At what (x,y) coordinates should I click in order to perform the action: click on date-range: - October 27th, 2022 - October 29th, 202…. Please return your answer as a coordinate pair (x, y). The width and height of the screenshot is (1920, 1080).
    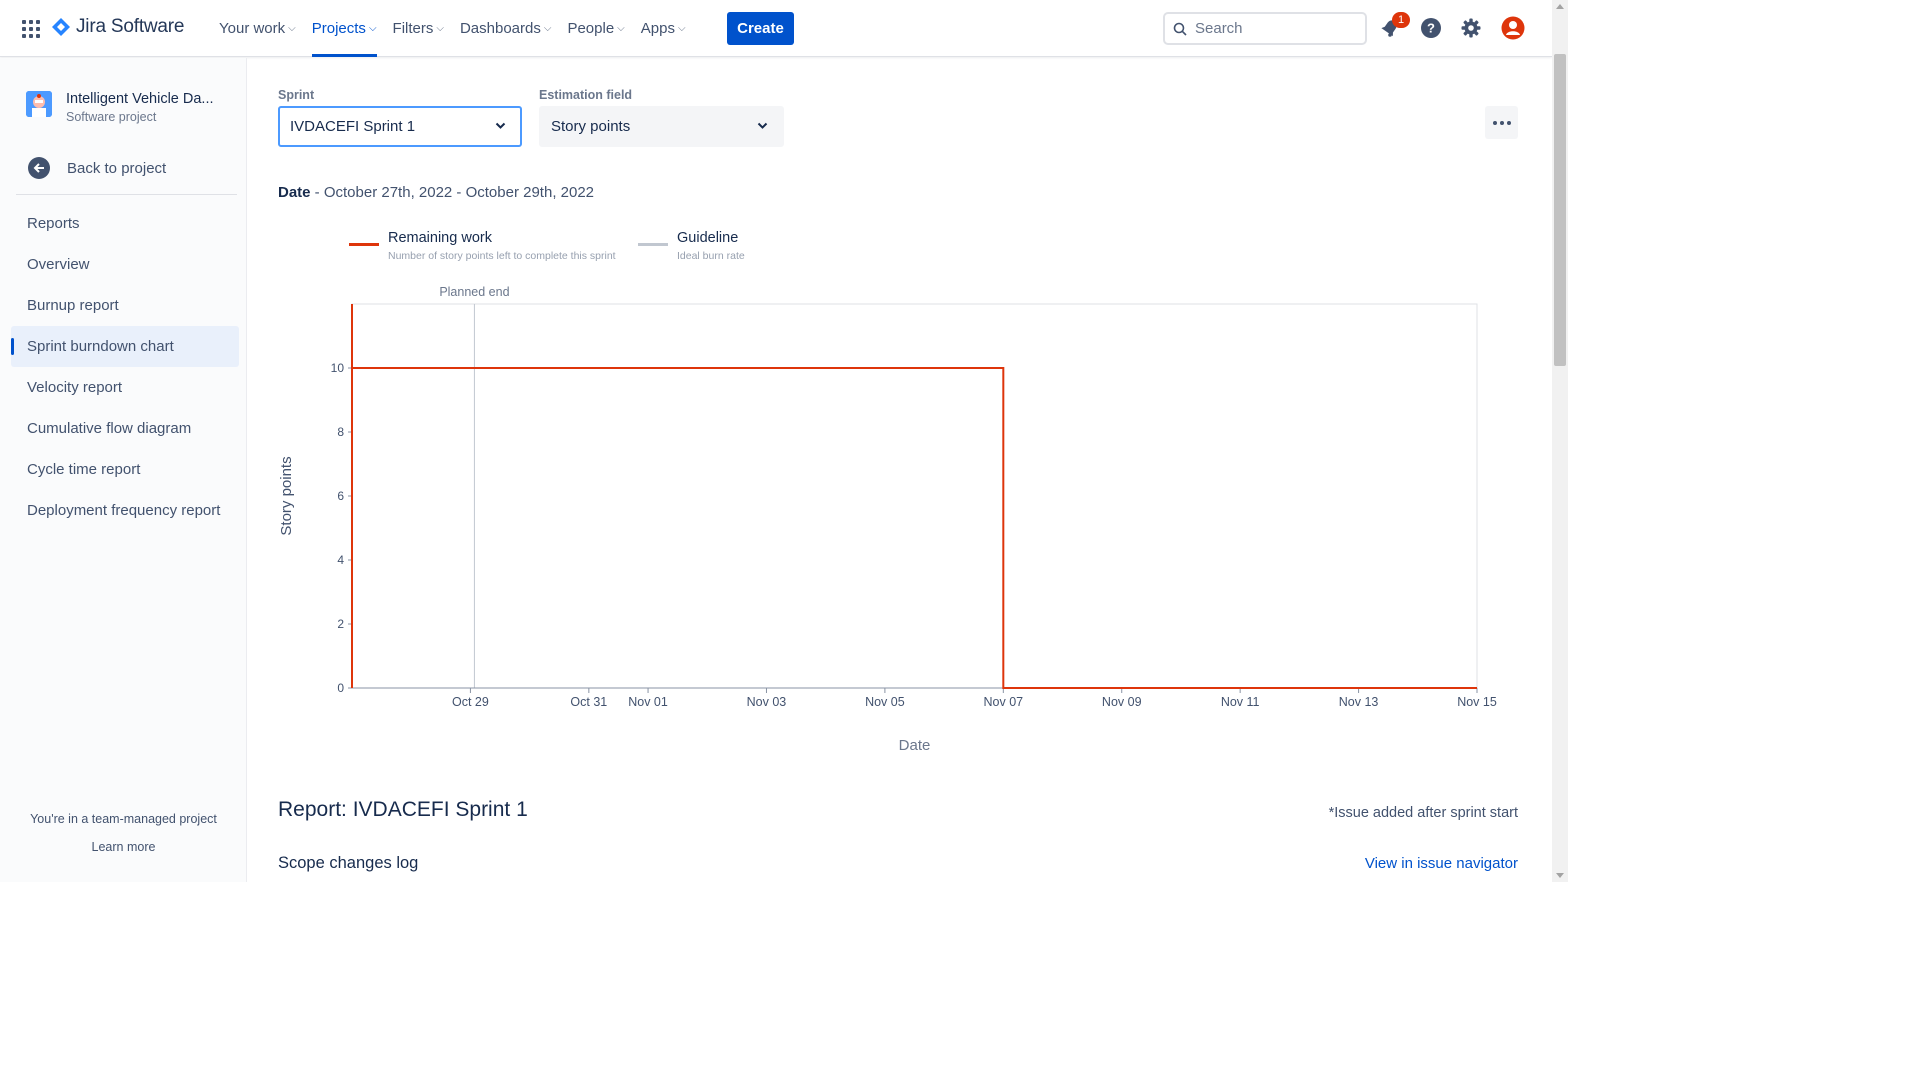
    Looking at the image, I should click on (452, 192).